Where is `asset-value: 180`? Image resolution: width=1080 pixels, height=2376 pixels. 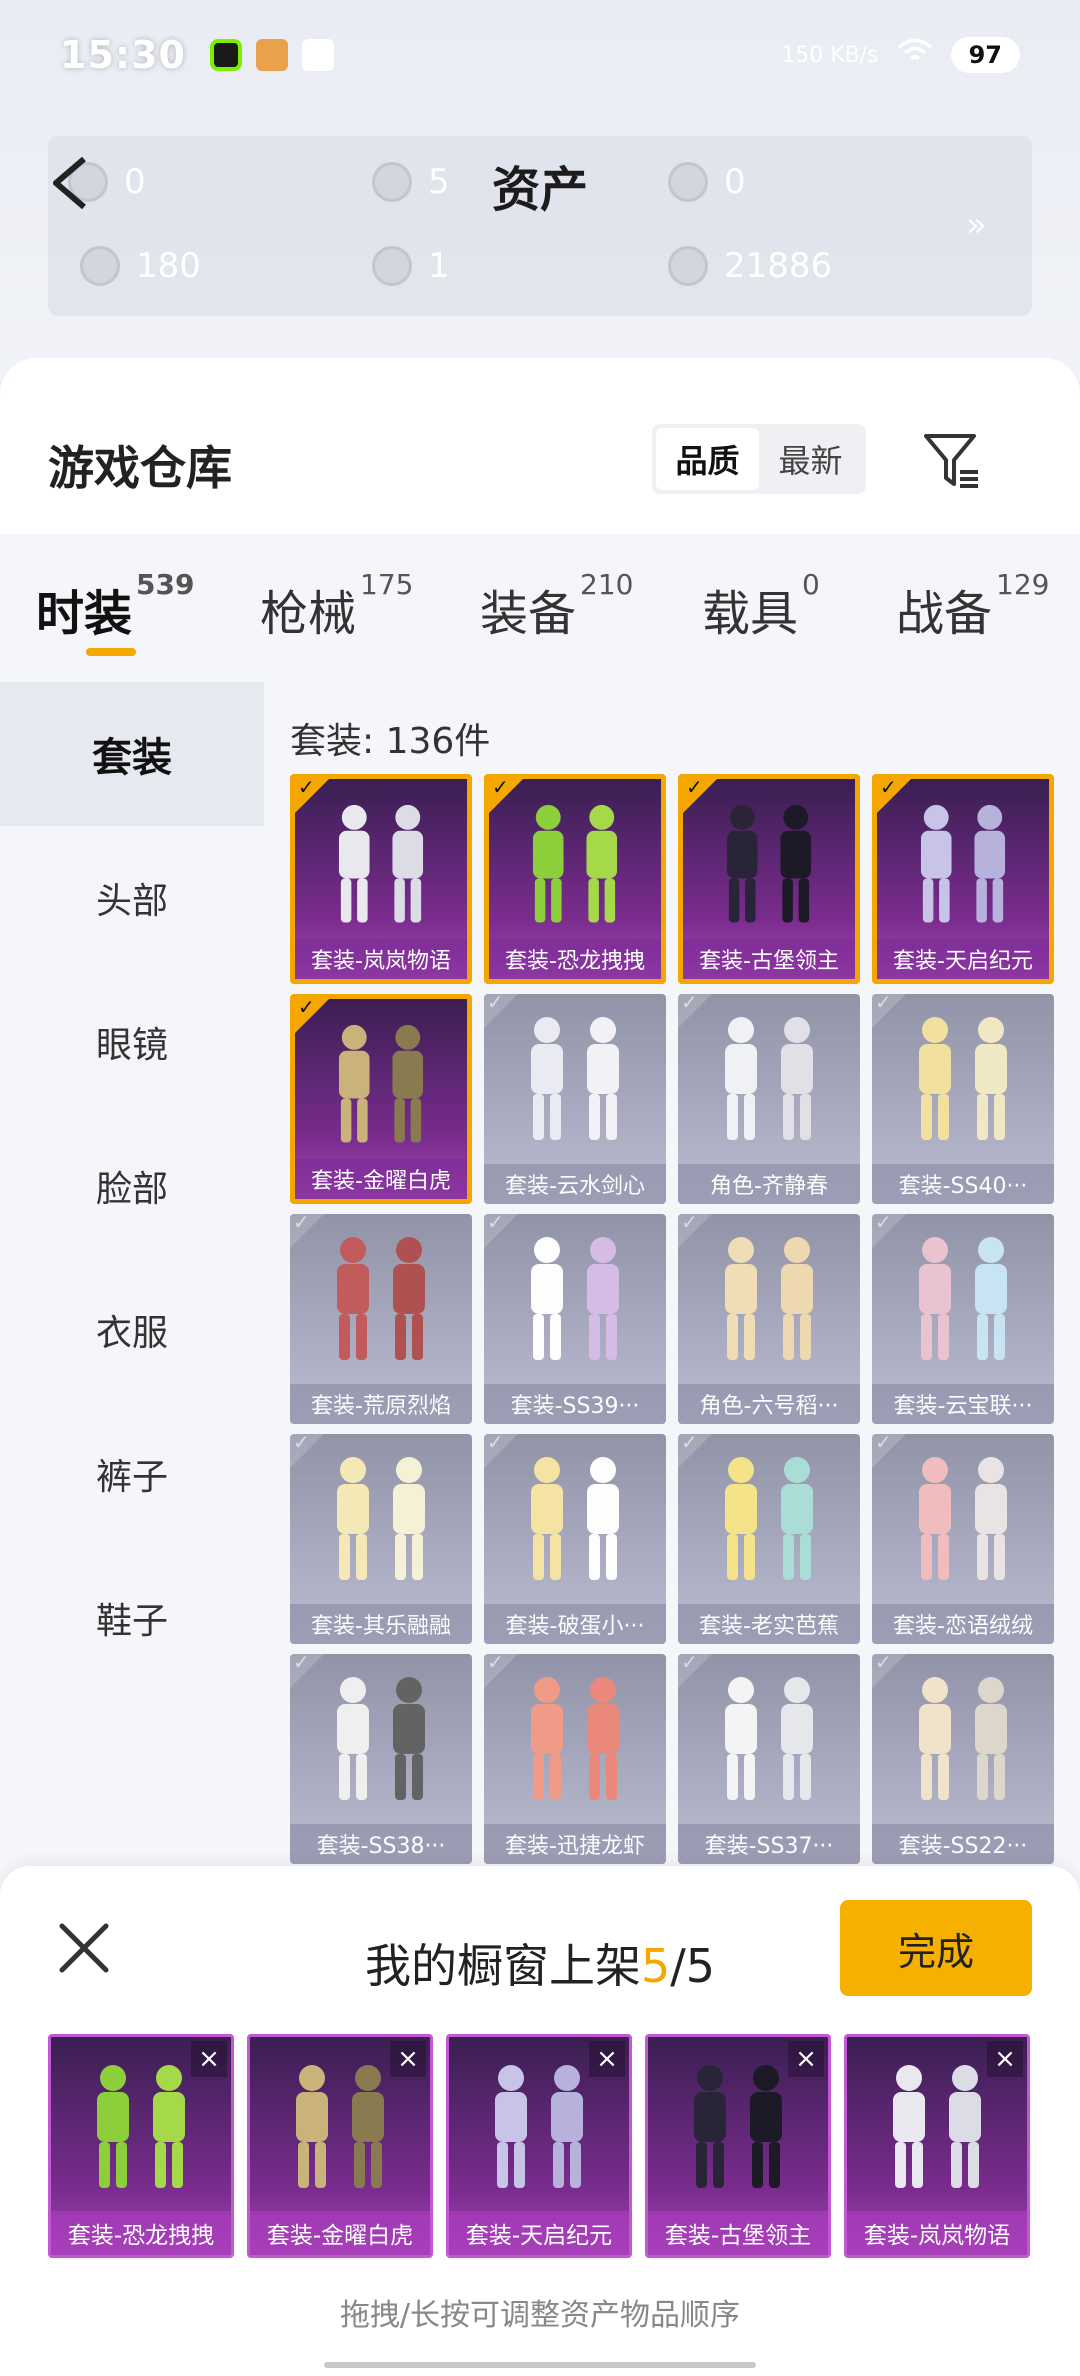
asset-value: 180 is located at coordinates (168, 266).